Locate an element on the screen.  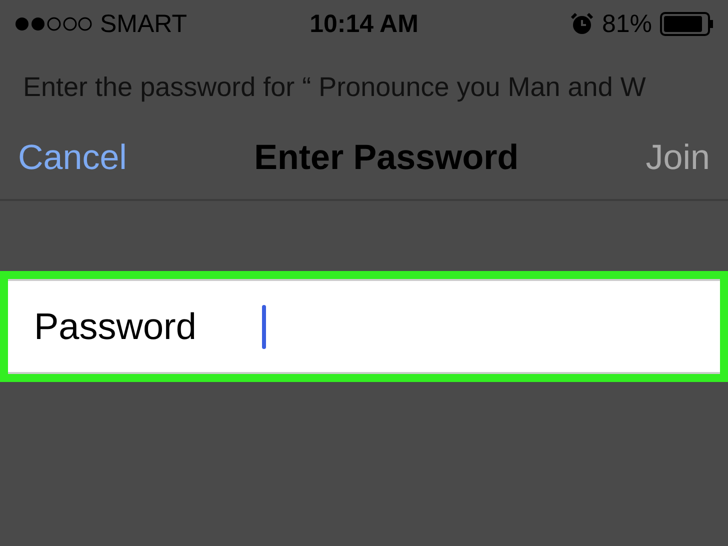
field-label: Password is located at coordinates (116, 327).